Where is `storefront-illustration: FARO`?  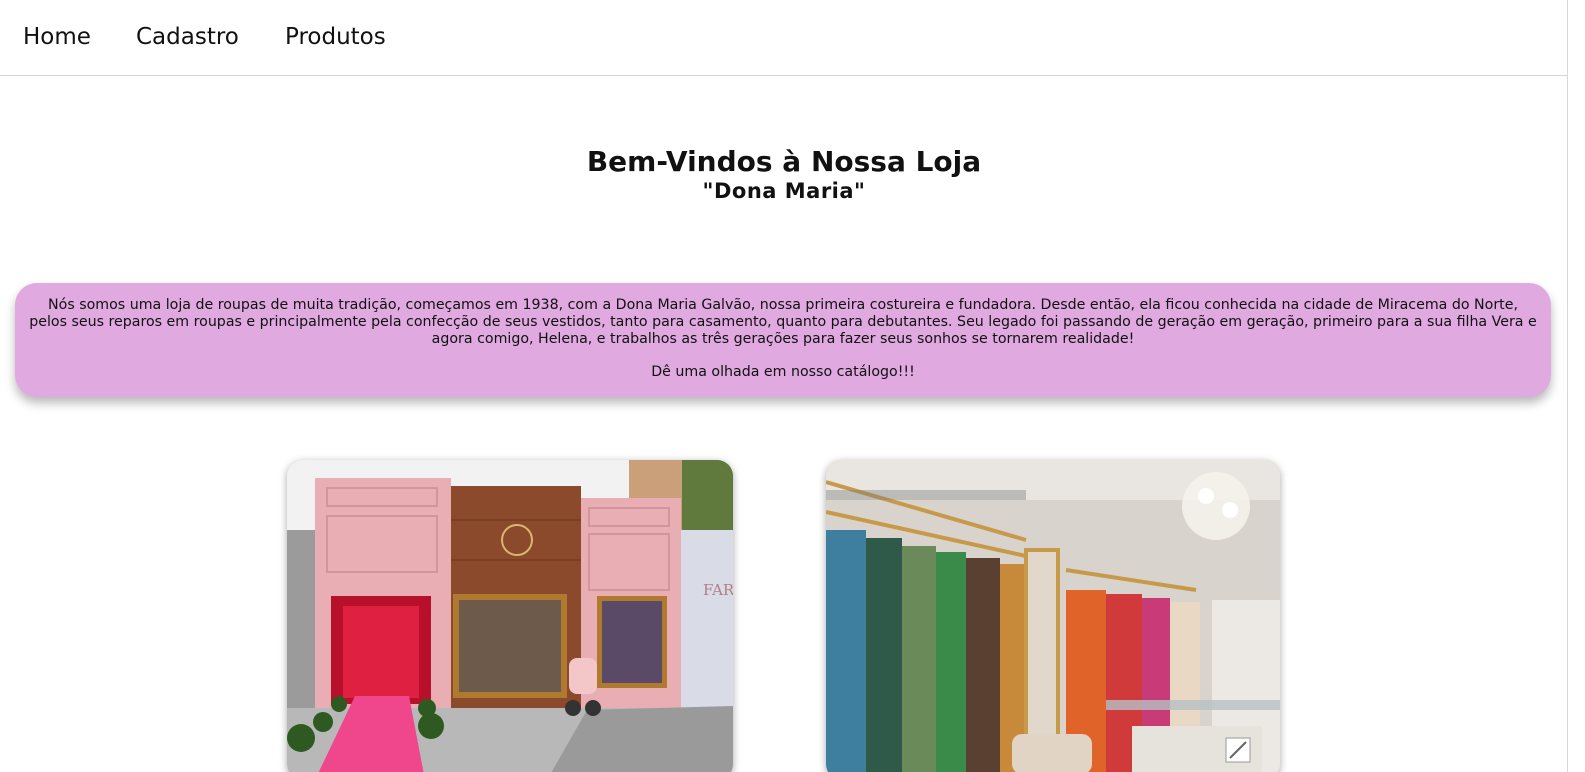 storefront-illustration: FARO is located at coordinates (510, 616).